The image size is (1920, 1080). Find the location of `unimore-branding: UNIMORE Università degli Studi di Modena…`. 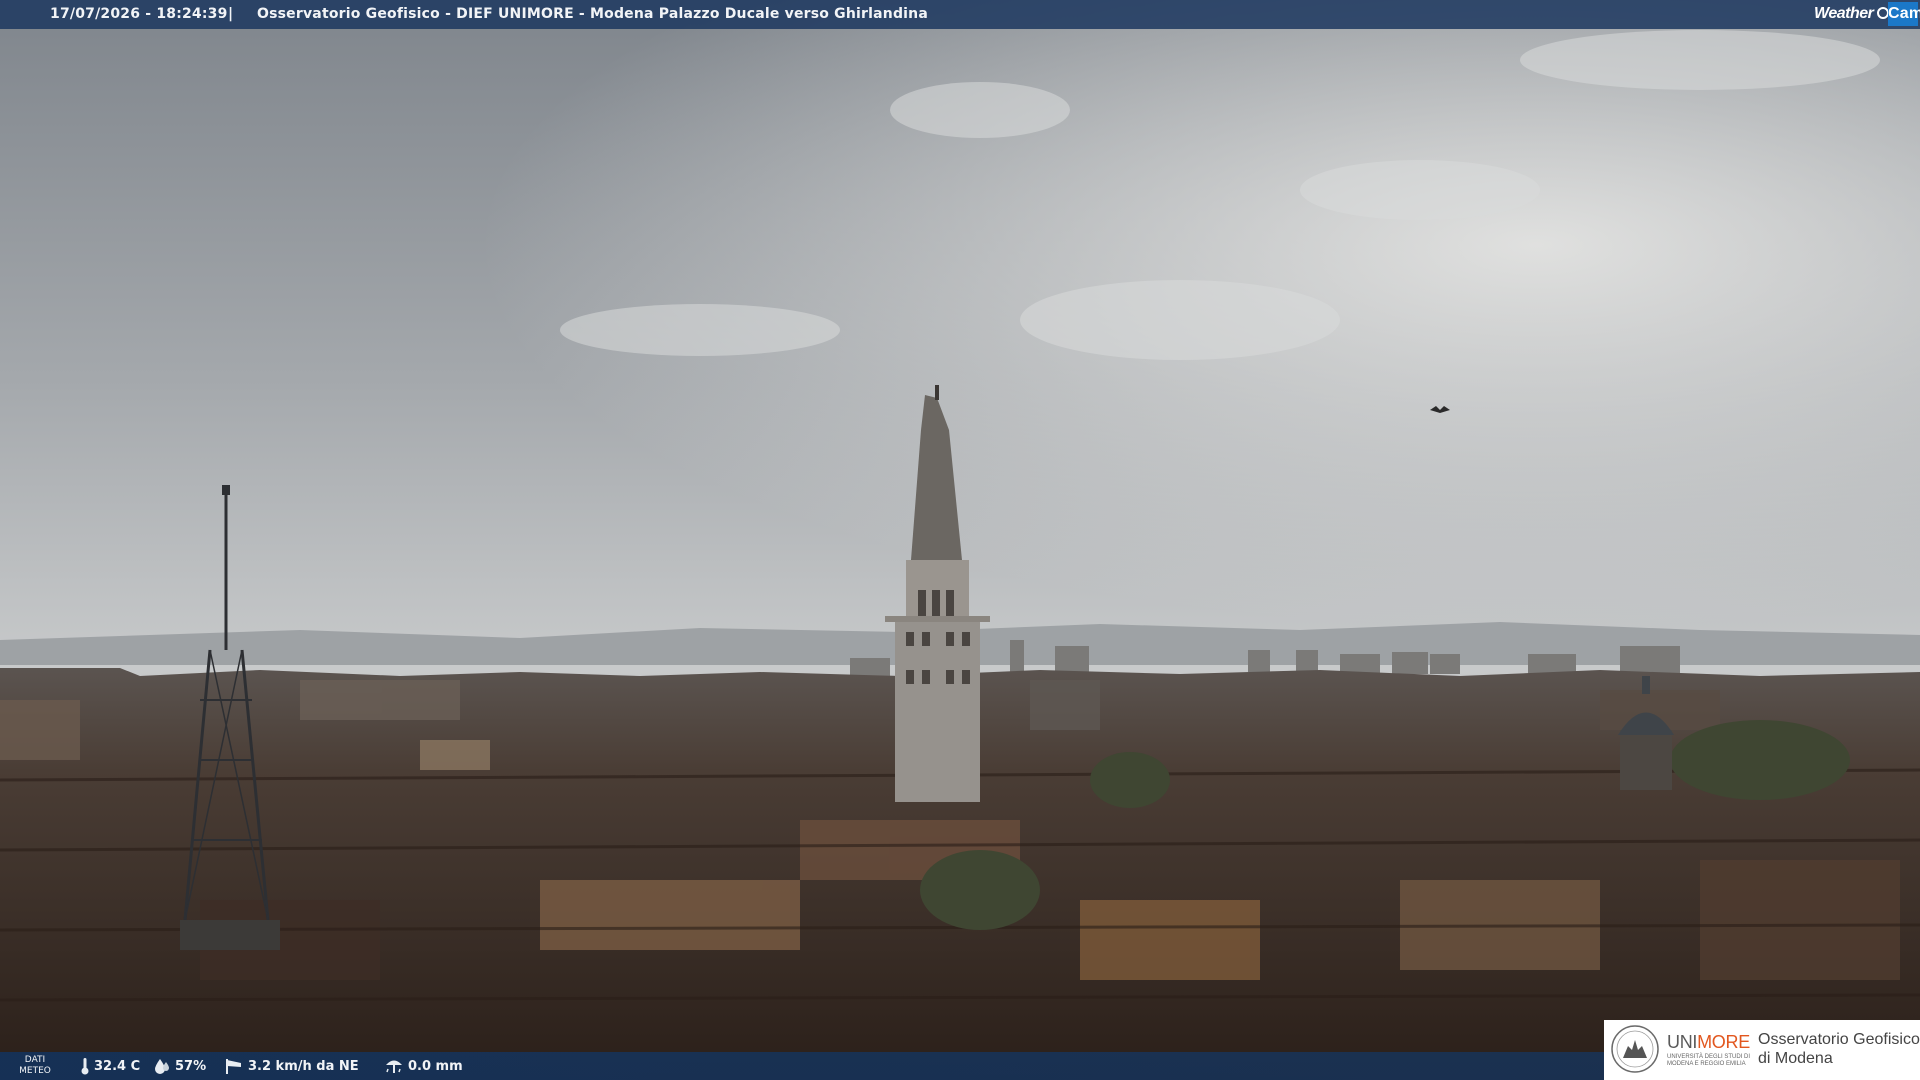

unimore-branding: UNIMORE Università degli Studi di Modena… is located at coordinates (1762, 1050).